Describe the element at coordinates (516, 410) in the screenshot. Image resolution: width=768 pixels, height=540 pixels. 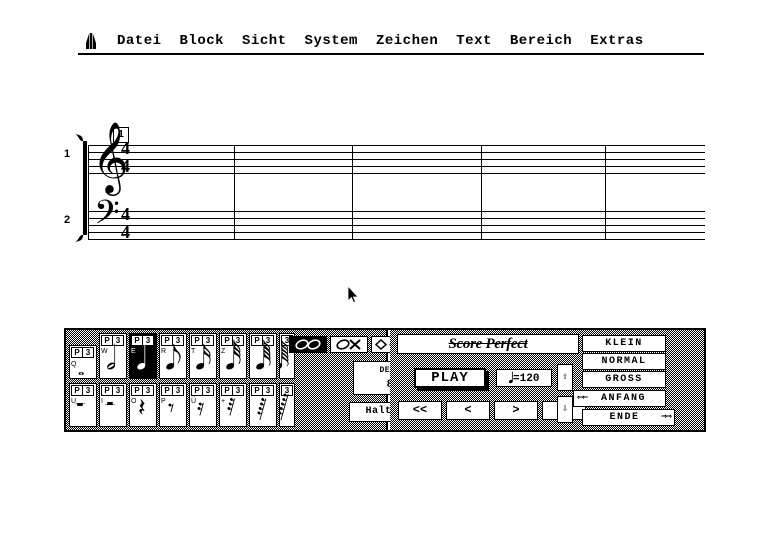
I see `forward-button: >` at that location.